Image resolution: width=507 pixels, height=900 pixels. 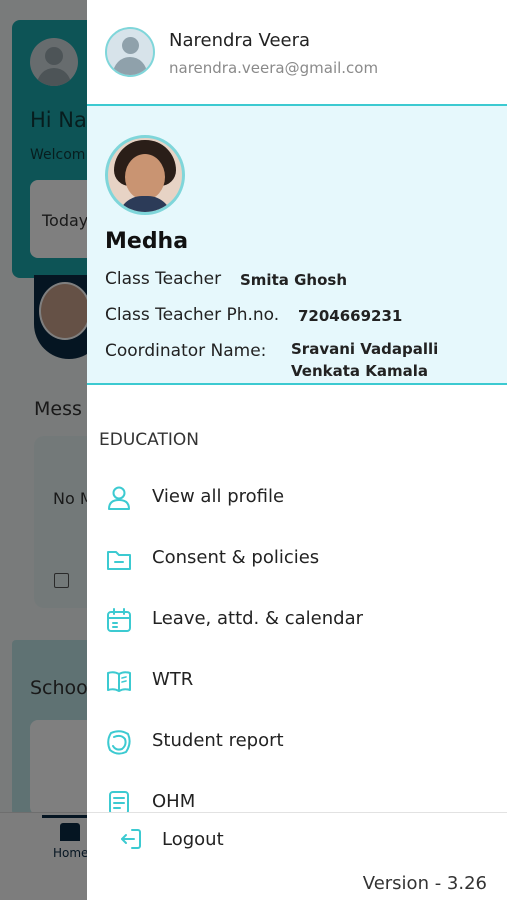 What do you see at coordinates (360, 371) in the screenshot?
I see `coordinator-value-line2: Venkata Kamala` at bounding box center [360, 371].